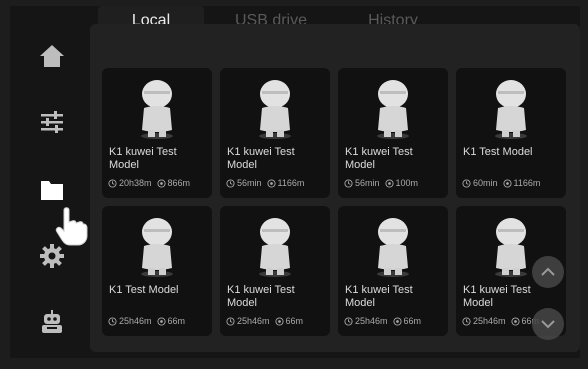 The height and width of the screenshot is (369, 588). I want to click on file-meta: 56min 100m, so click(396, 183).